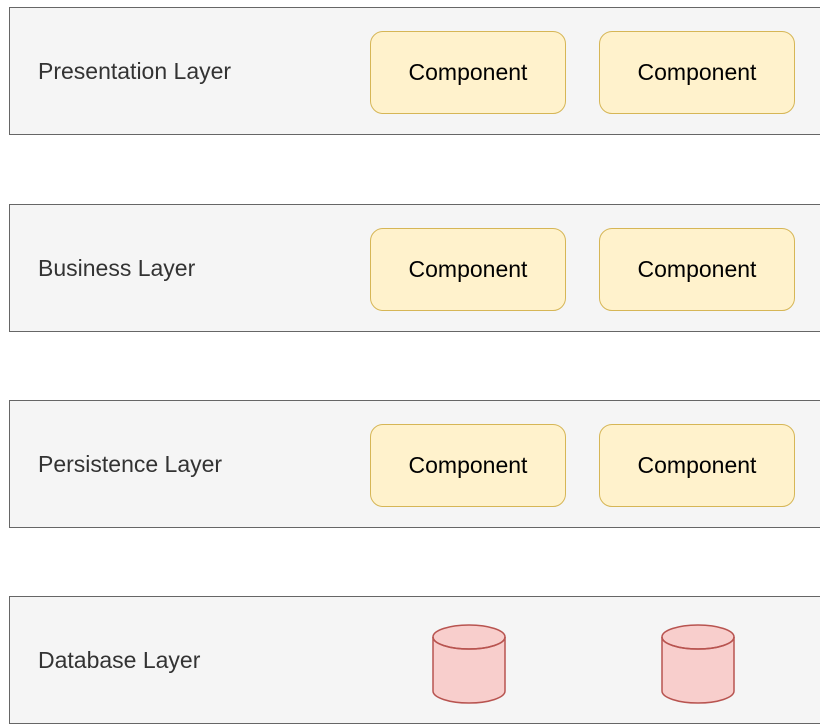  Describe the element at coordinates (468, 72) in the screenshot. I see `presentation-component-1: Component` at that location.